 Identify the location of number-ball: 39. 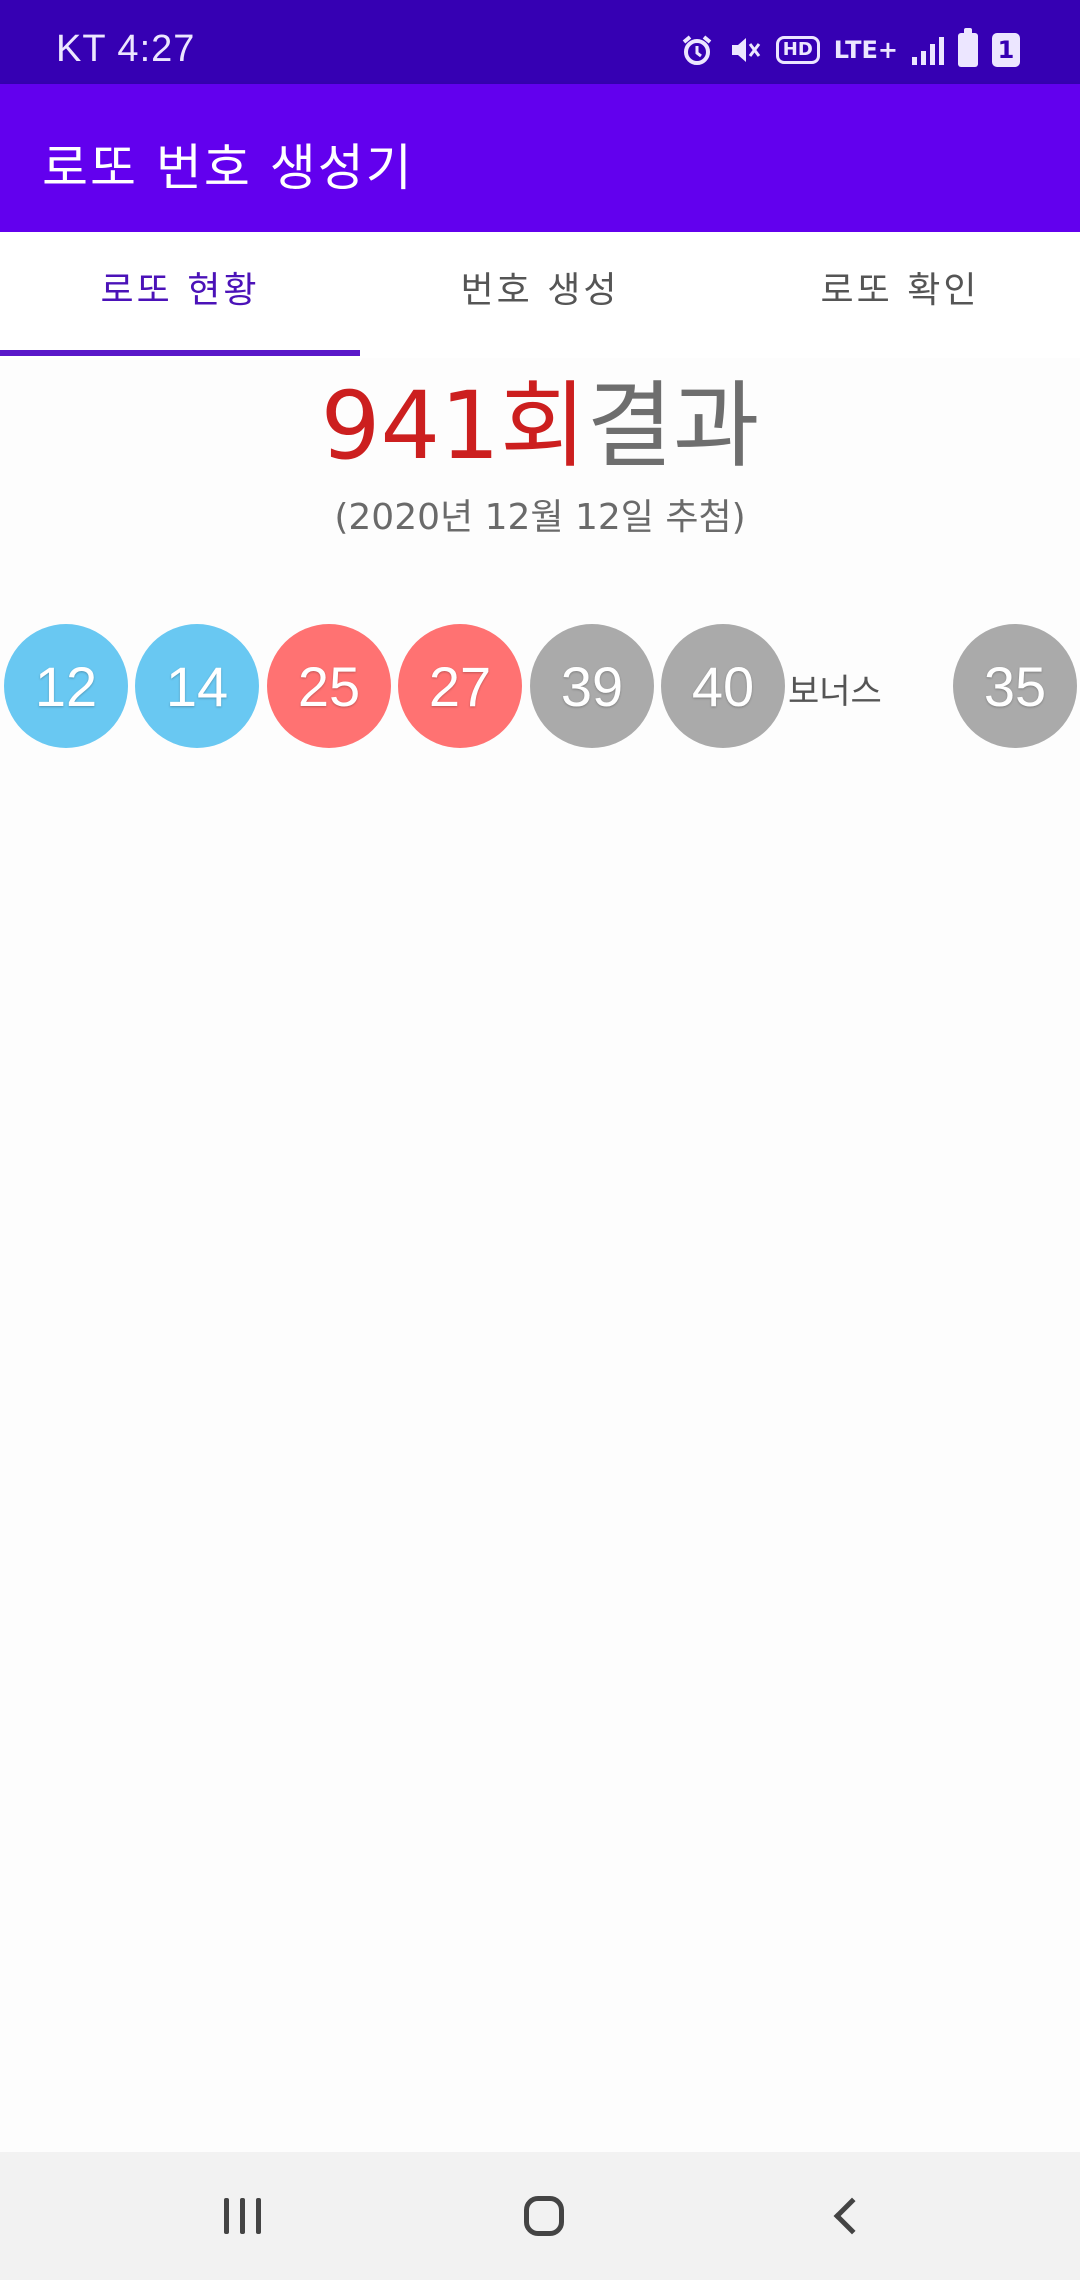
(592, 686).